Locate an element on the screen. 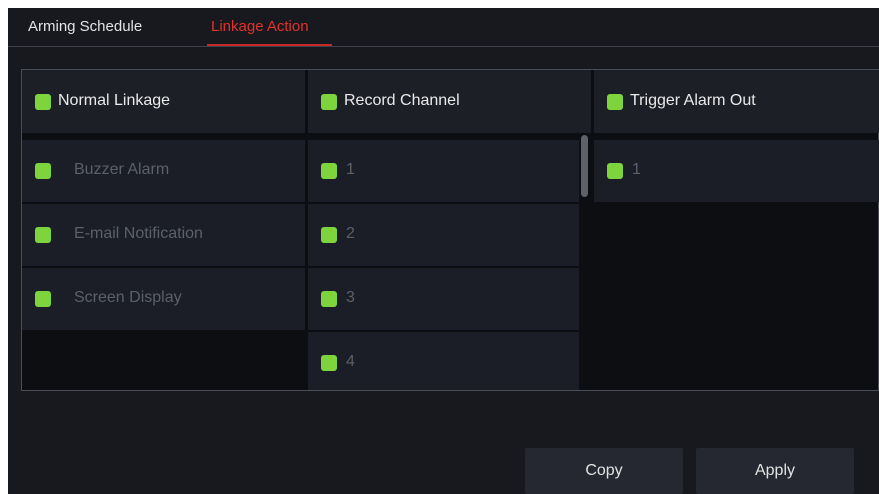 This screenshot has width=879, height=494. normal-linkage-header: Normal Linkage is located at coordinates (163, 101).